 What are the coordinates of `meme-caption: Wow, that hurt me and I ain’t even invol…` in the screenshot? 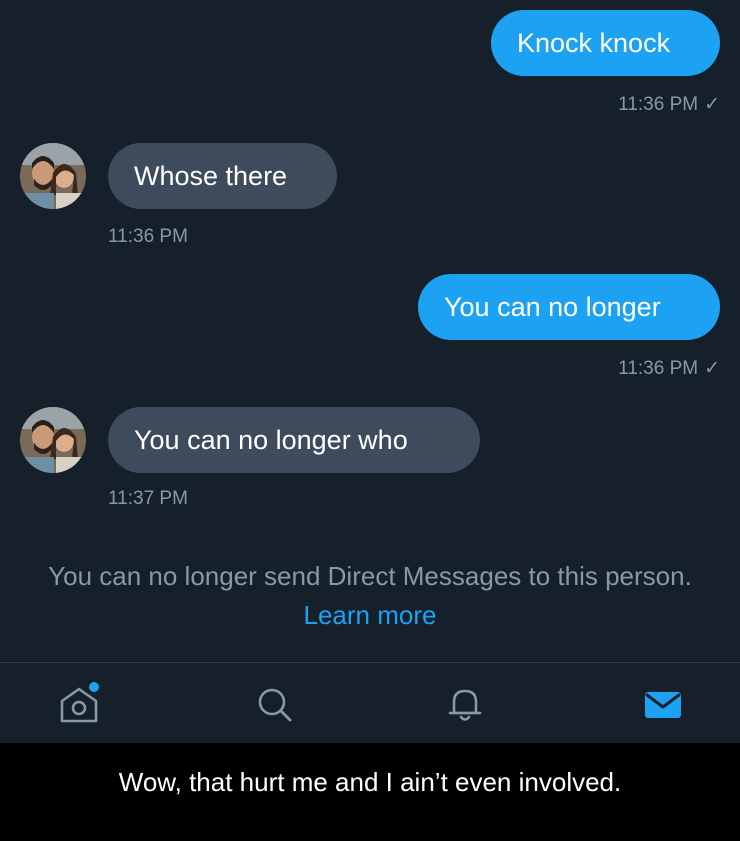 It's located at (370, 792).